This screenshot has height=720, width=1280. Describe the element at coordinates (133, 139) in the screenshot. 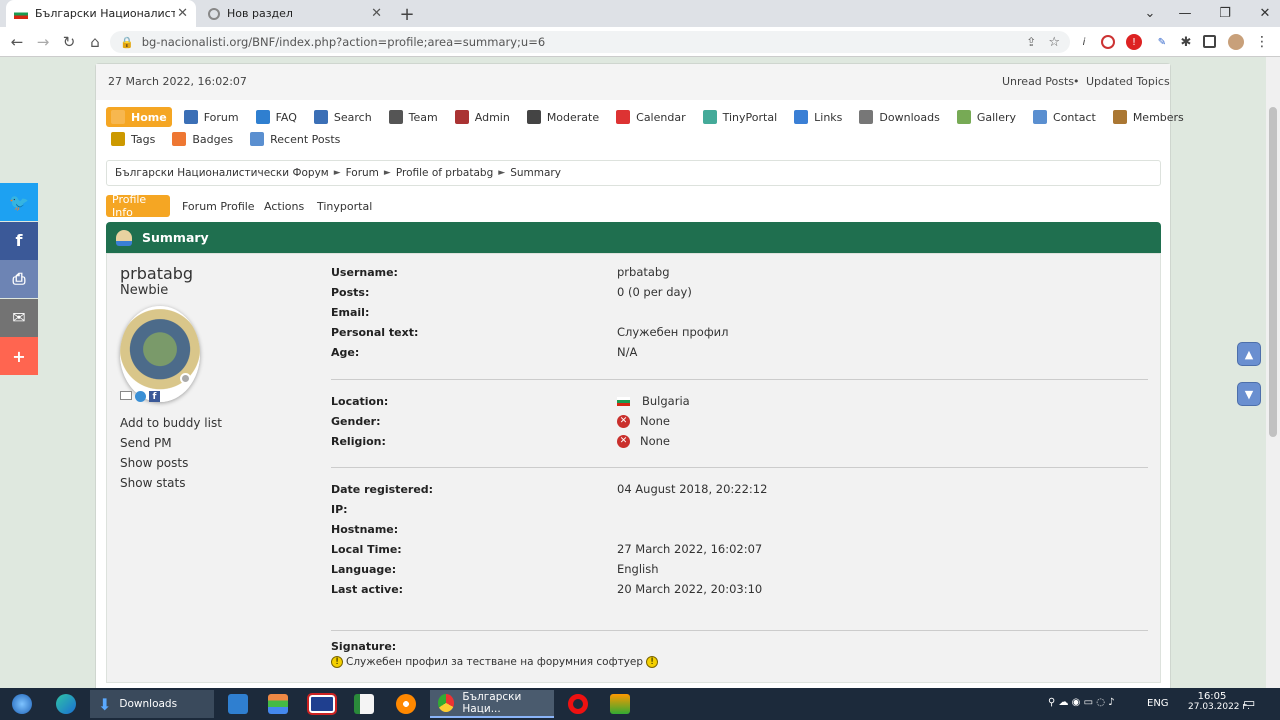

I see `menu-item-tags: Tags` at that location.